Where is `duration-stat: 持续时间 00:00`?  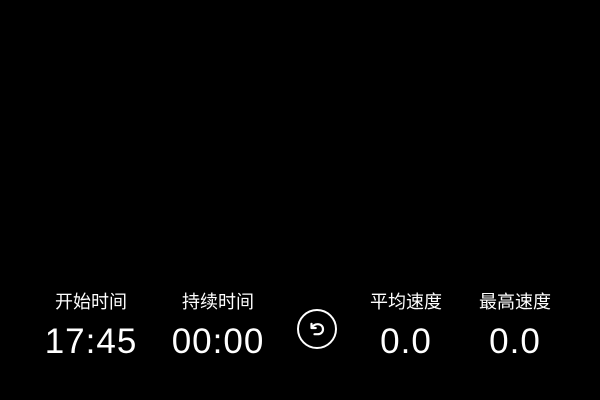 duration-stat: 持续时间 00:00 is located at coordinates (218, 326).